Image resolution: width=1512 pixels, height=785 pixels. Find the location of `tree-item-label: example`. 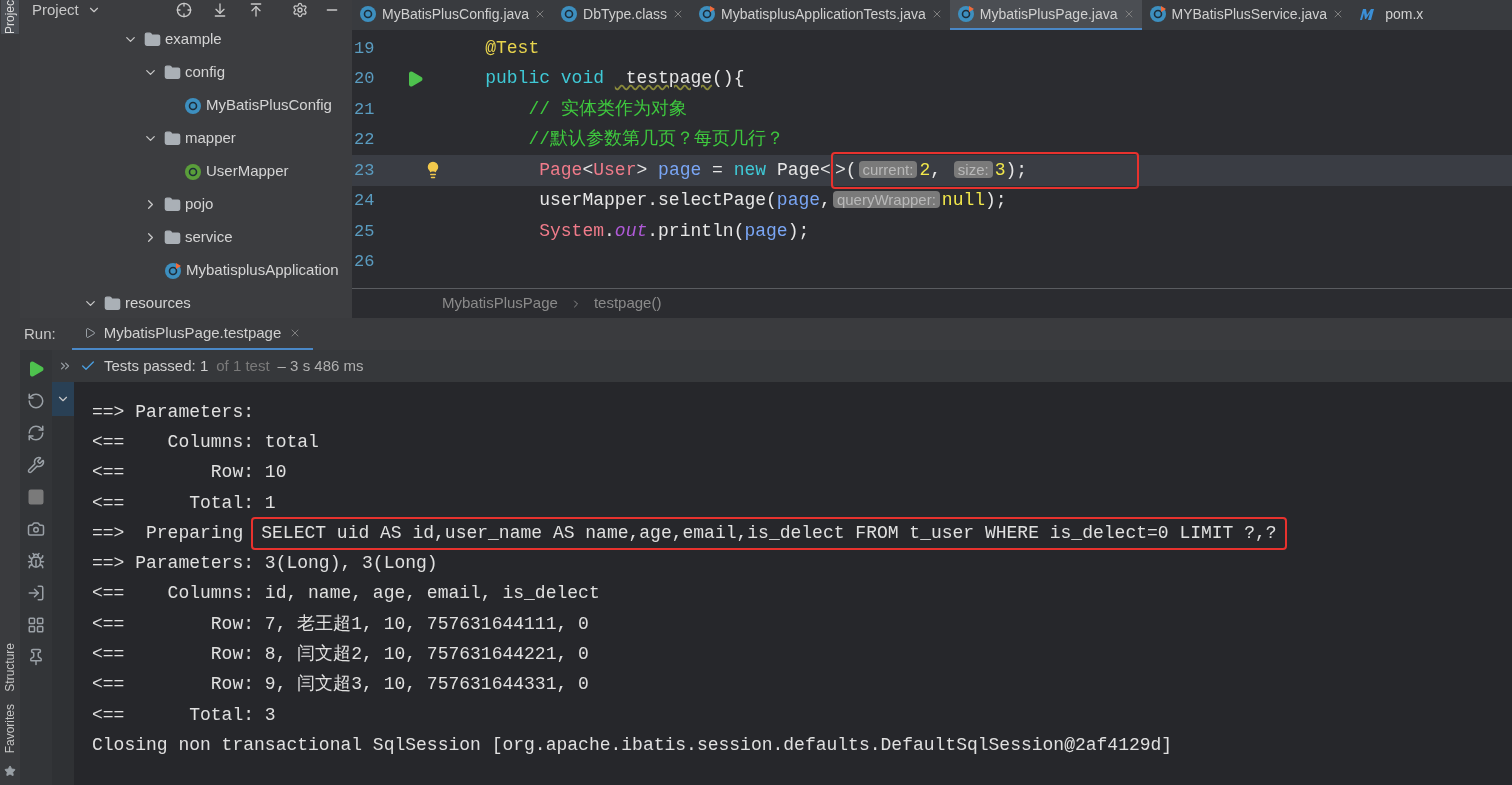

tree-item-label: example is located at coordinates (193, 39).